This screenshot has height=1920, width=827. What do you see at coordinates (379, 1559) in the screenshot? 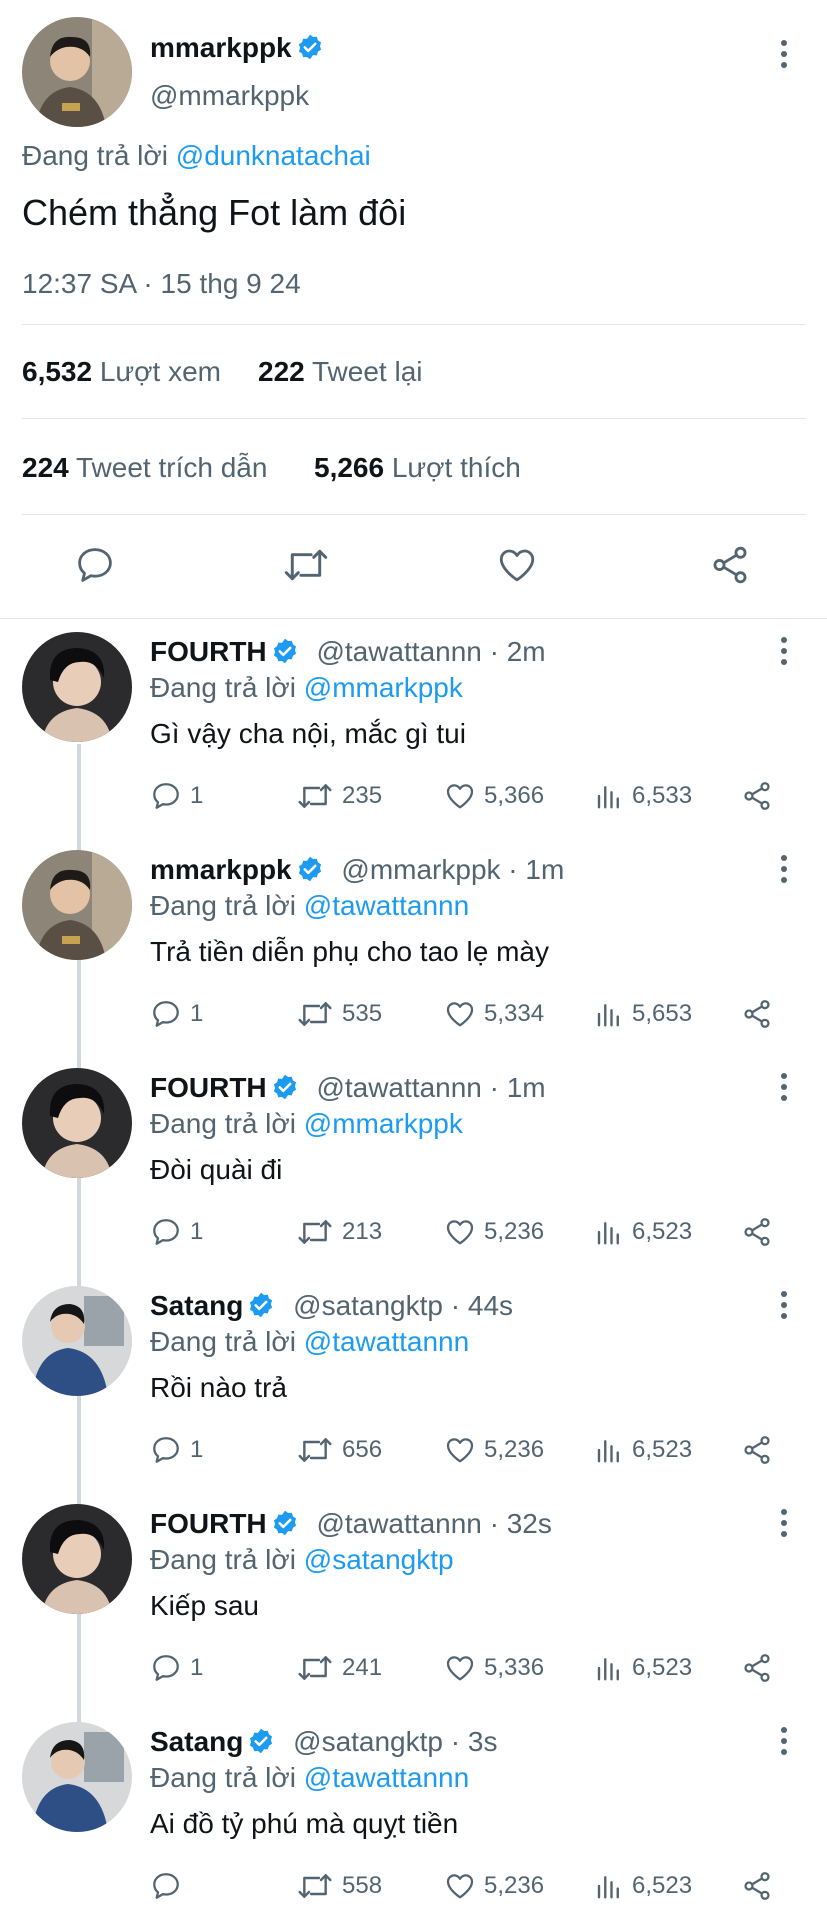
I see `reply-replying-to-link: @satangktp` at bounding box center [379, 1559].